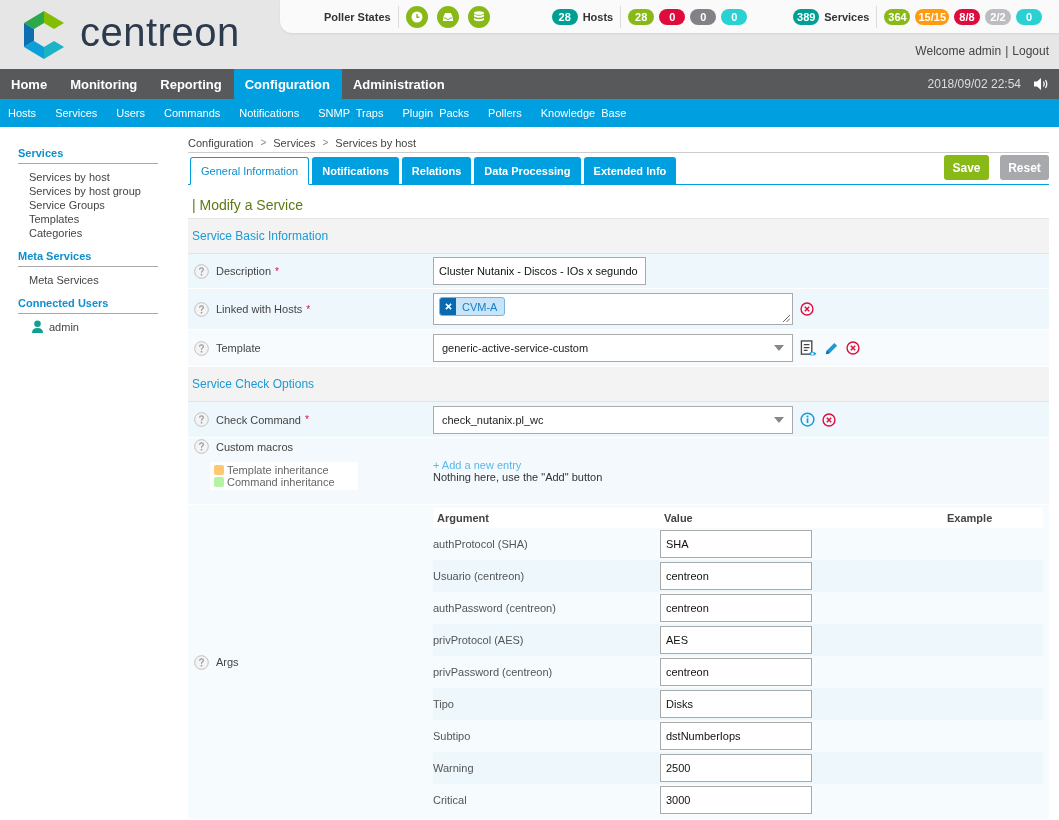 The image size is (1059, 820). I want to click on sub-nav-link: Notifications, so click(269, 113).